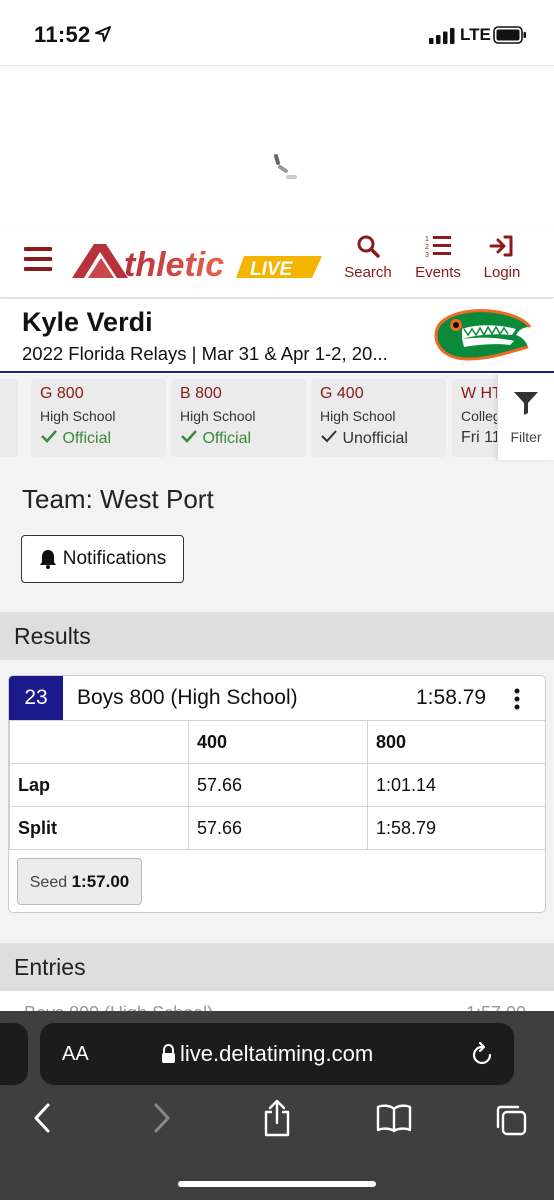 This screenshot has width=554, height=1200. I want to click on row-label: Split, so click(99, 828).